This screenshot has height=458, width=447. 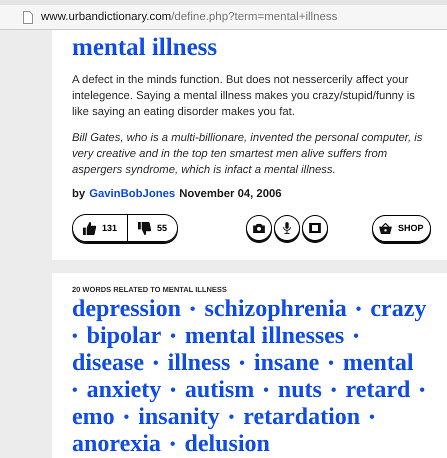 I want to click on thumbs-up-icon, so click(x=89, y=228).